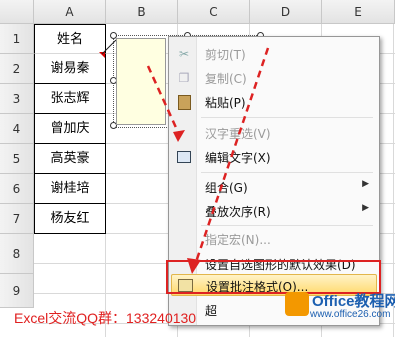 This screenshot has height=337, width=395. What do you see at coordinates (273, 277) in the screenshot?
I see `highlight-box` at bounding box center [273, 277].